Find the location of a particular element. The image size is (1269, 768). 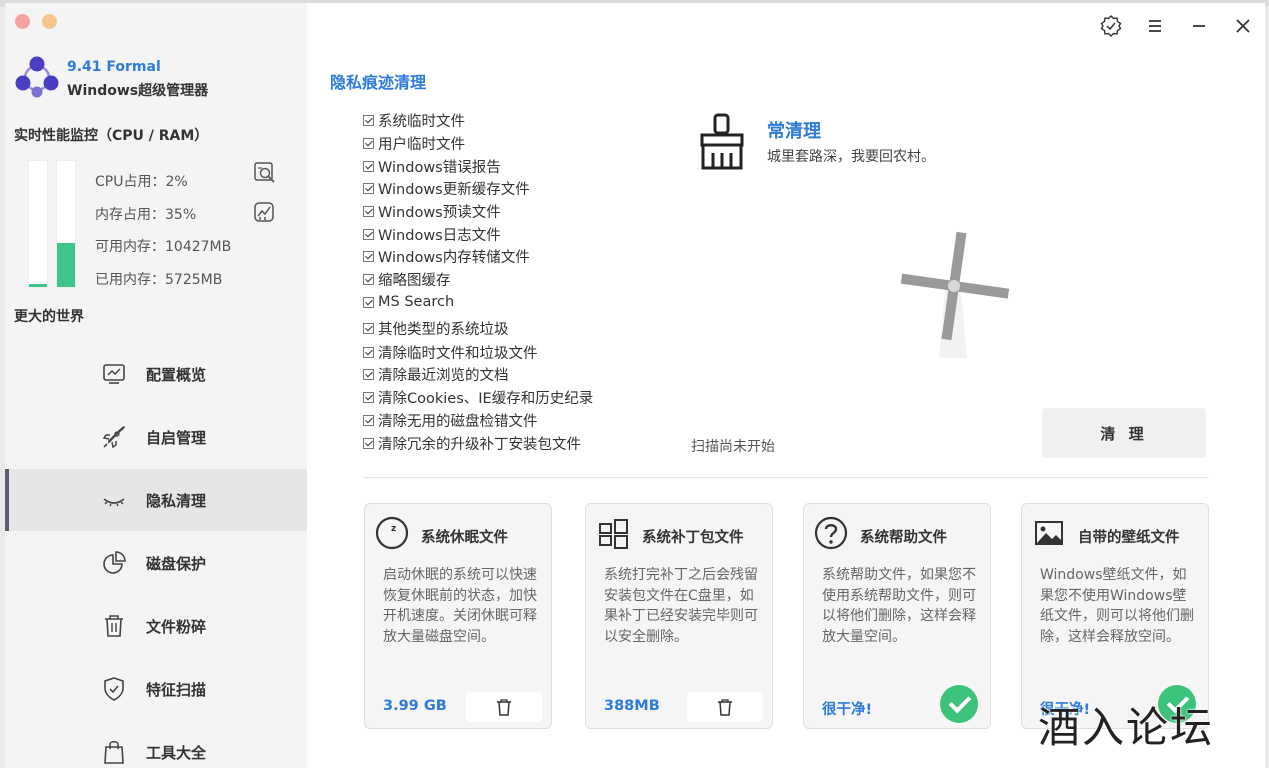

checklist-item: 其他类型的系统垃圾 is located at coordinates (436, 328).